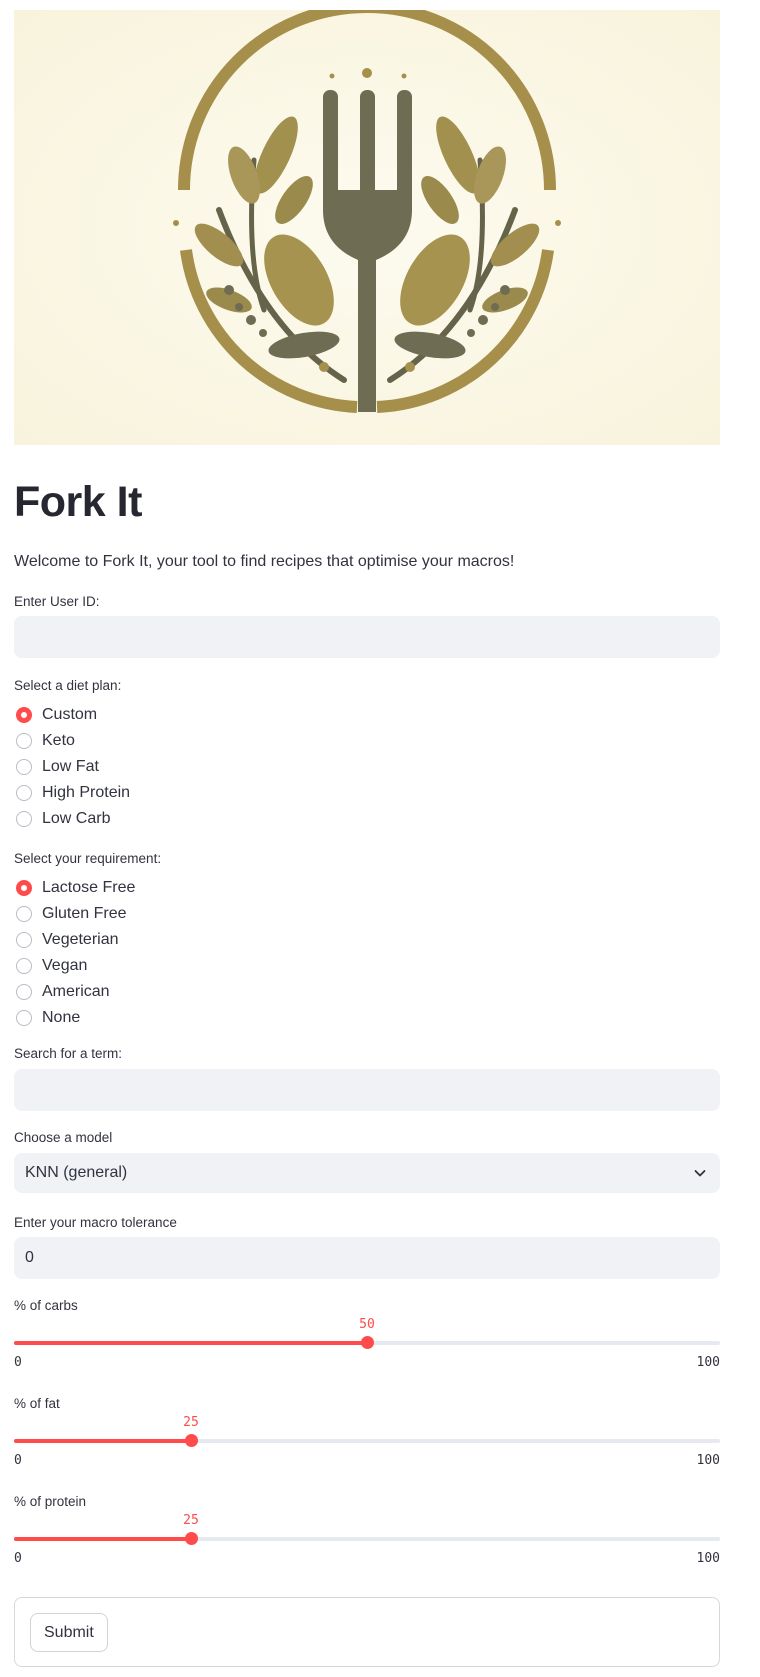 This screenshot has height=1677, width=760. What do you see at coordinates (367, 1258) in the screenshot?
I see `tolerance-input` at bounding box center [367, 1258].